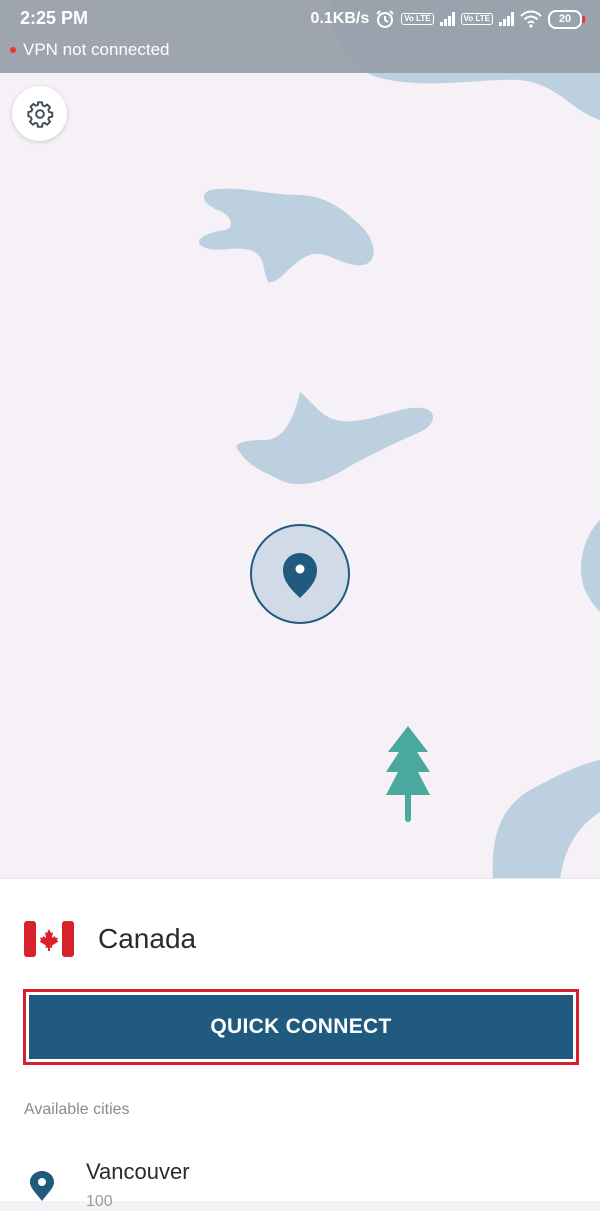  Describe the element at coordinates (531, 19) in the screenshot. I see `wifi-icon` at that location.